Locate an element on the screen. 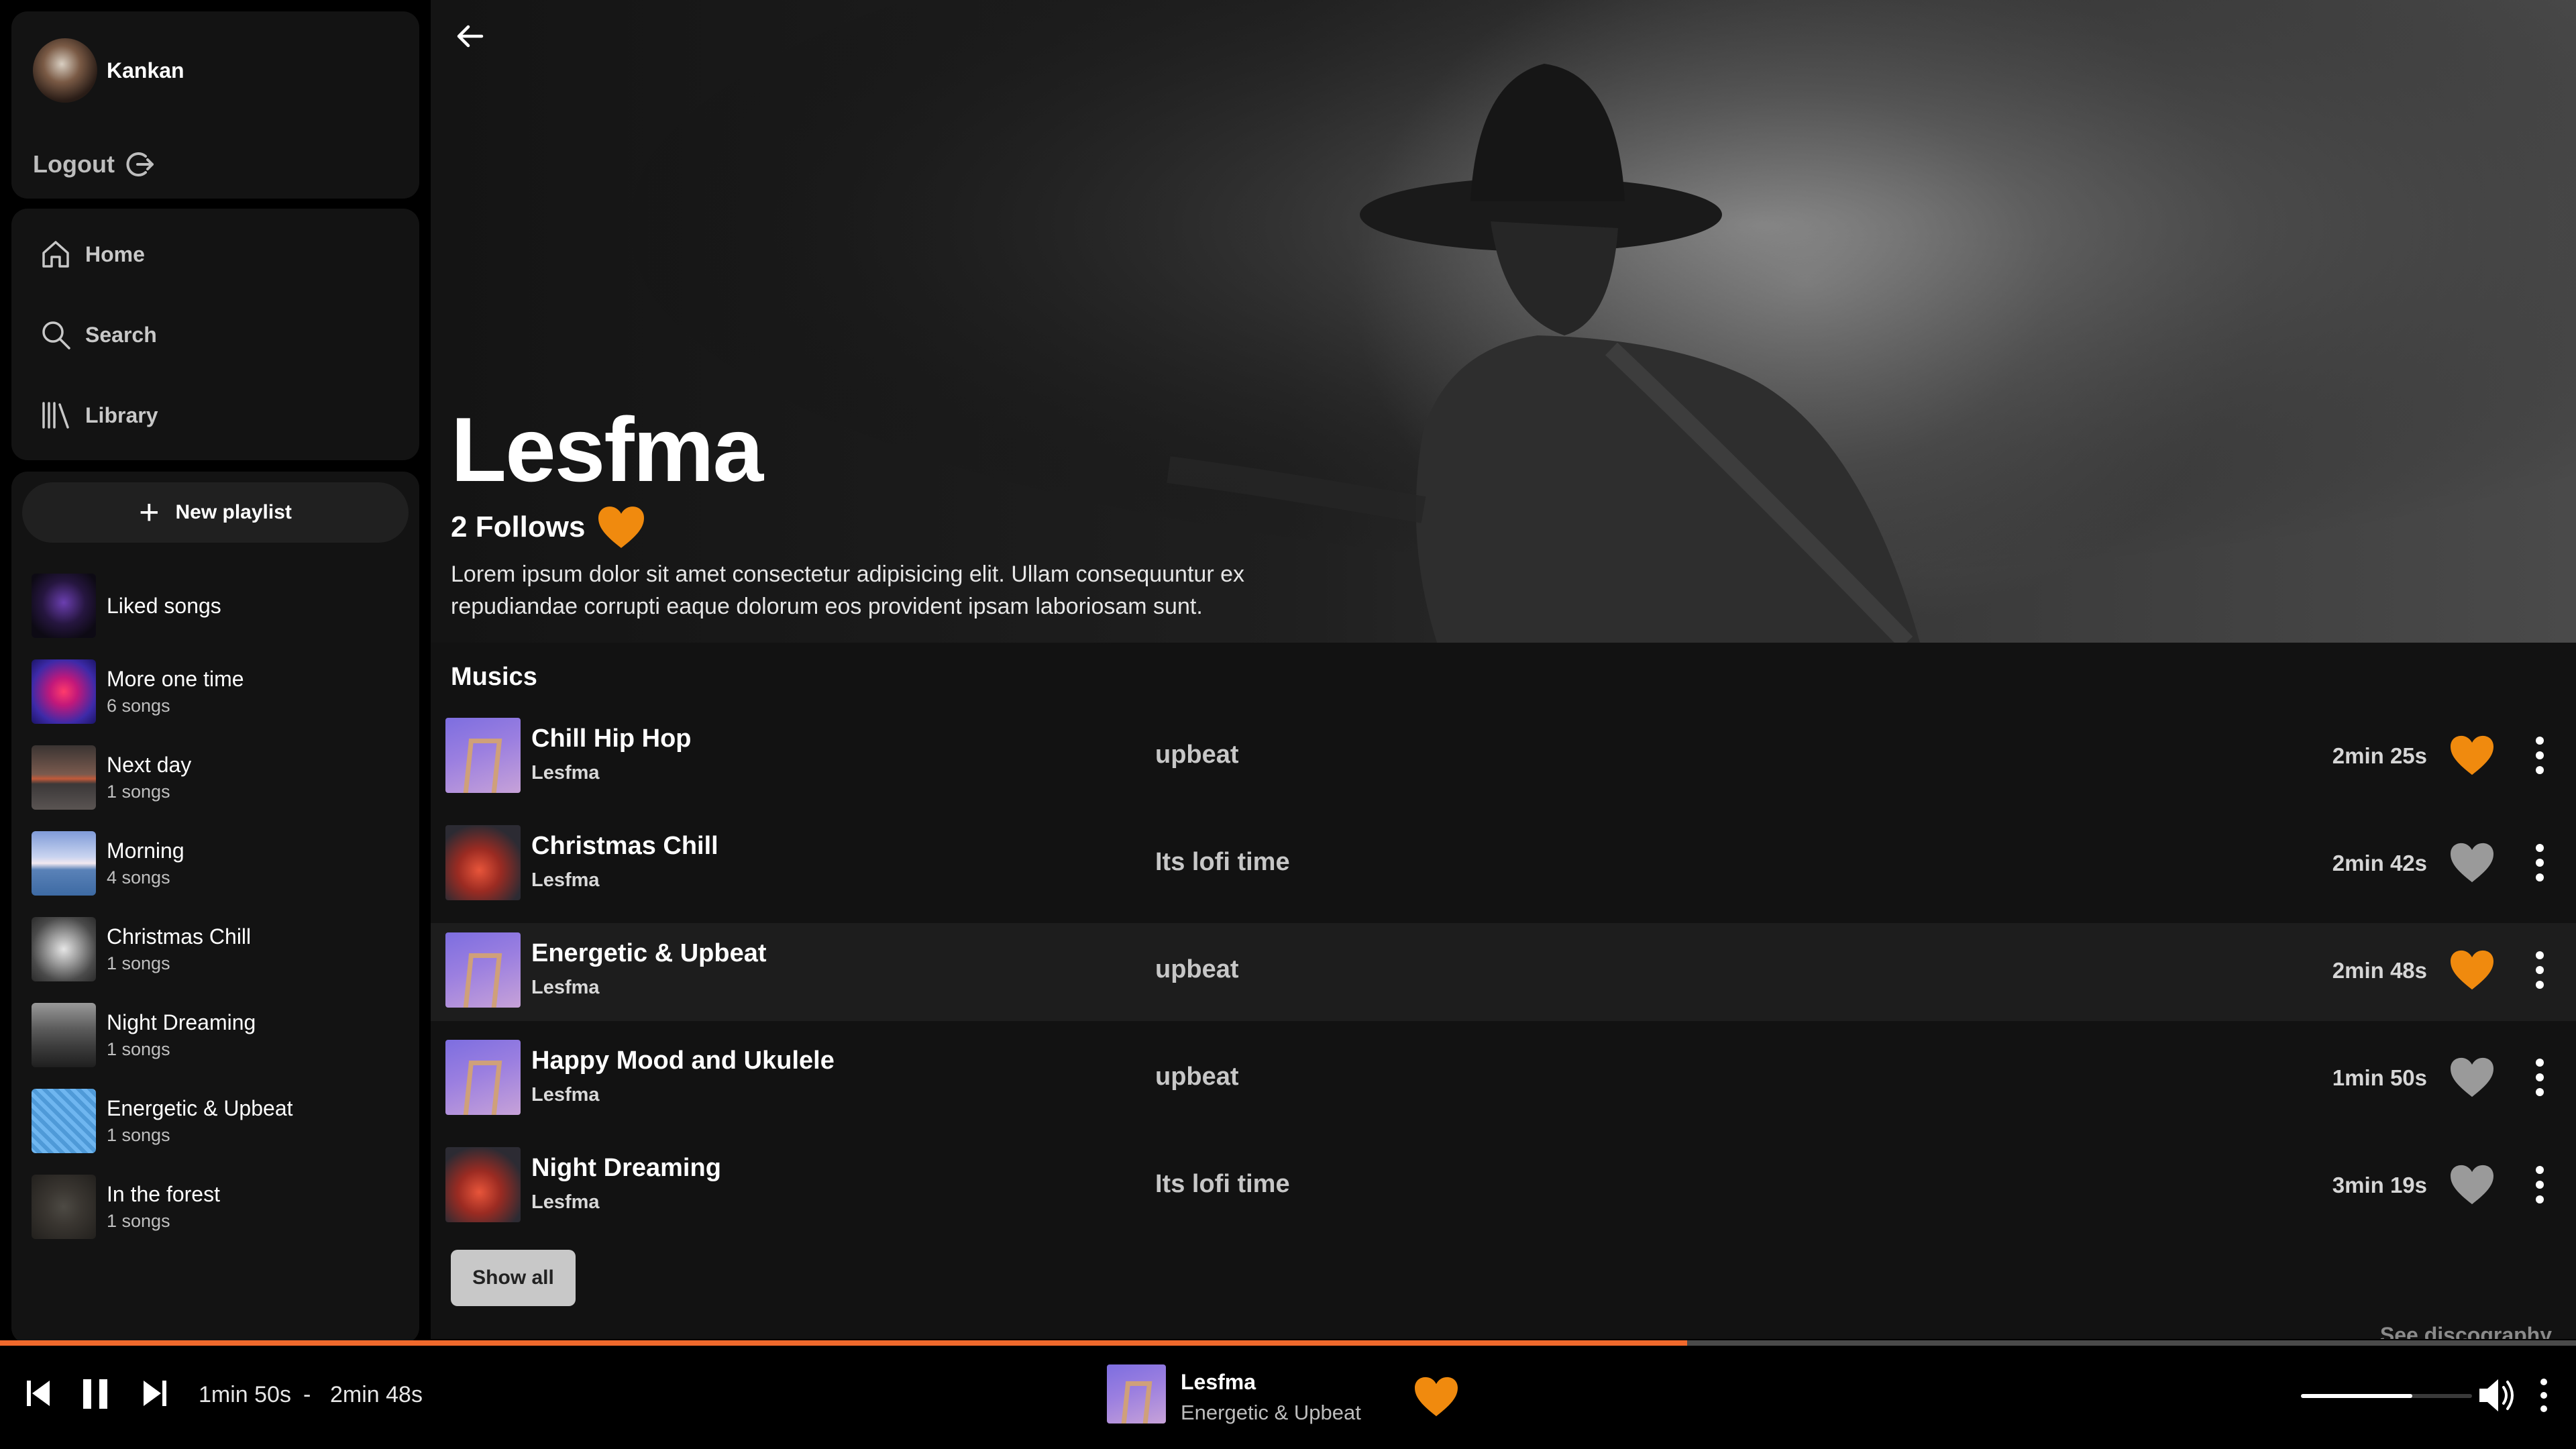 This screenshot has height=1449, width=2576. back-button is located at coordinates (469, 38).